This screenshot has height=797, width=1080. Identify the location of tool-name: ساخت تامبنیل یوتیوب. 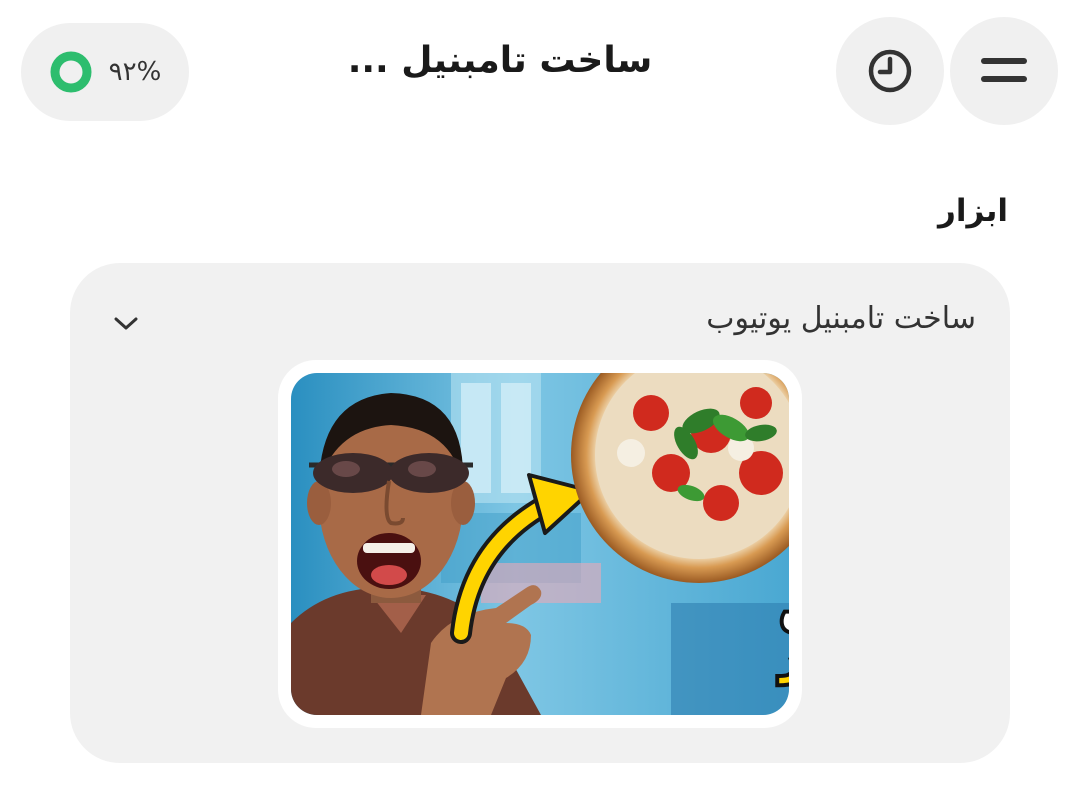
(841, 318).